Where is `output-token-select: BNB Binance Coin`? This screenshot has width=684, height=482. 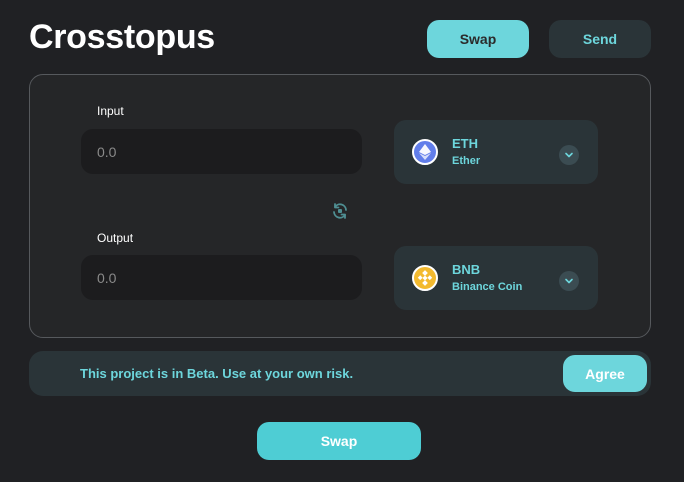
output-token-select: BNB Binance Coin is located at coordinates (496, 278).